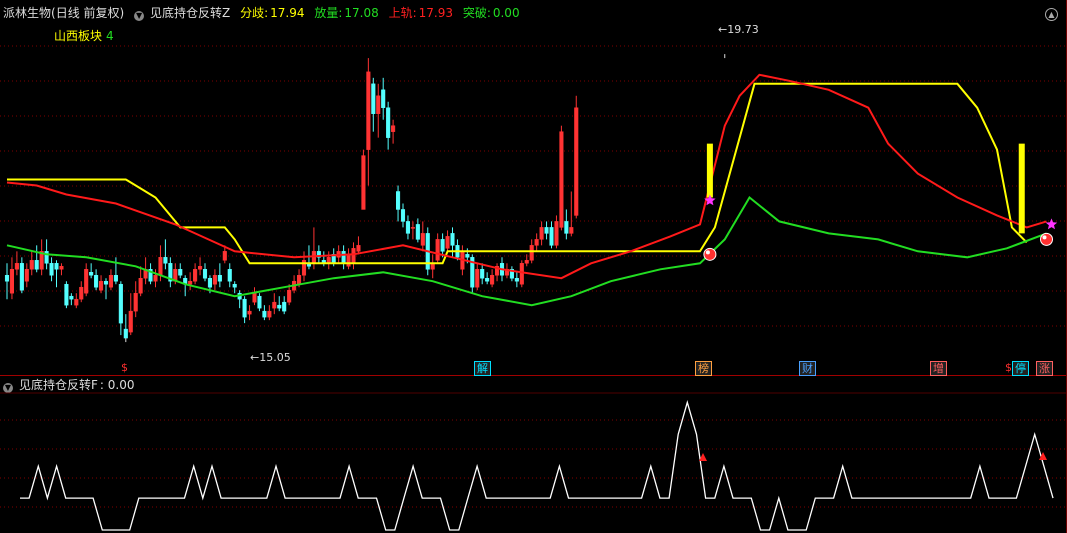 This screenshot has height=533, width=1067. Describe the element at coordinates (807, 368) in the screenshot. I see `event-tag: 财` at that location.